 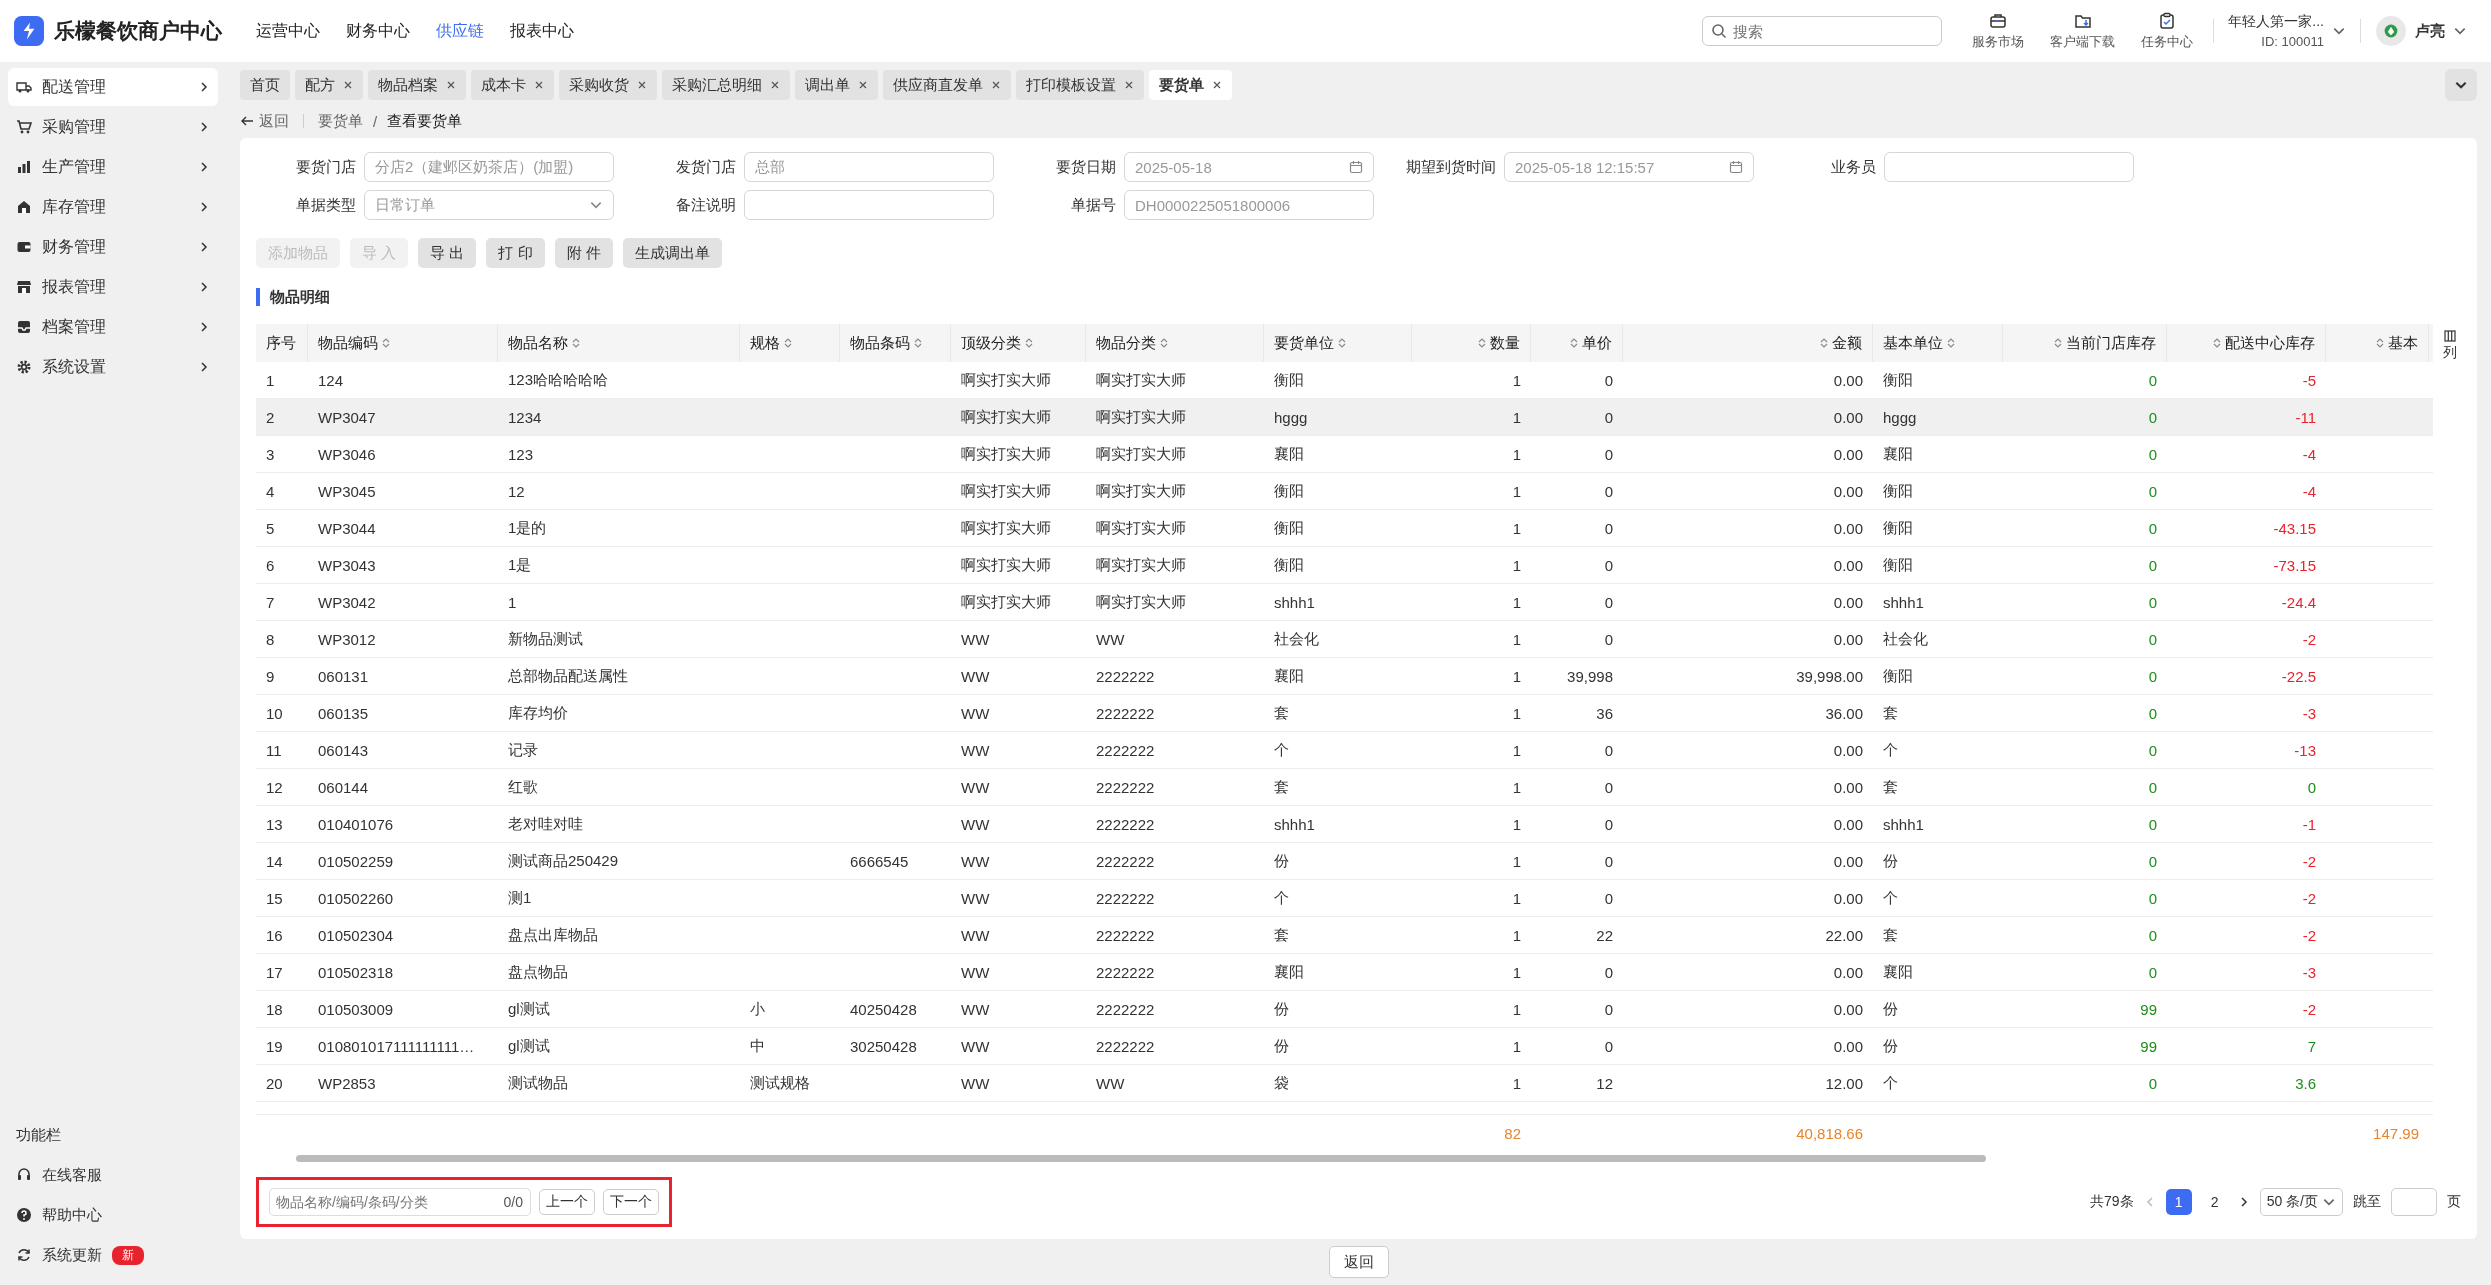 What do you see at coordinates (1471, 343) in the screenshot?
I see `column-header: 数量` at bounding box center [1471, 343].